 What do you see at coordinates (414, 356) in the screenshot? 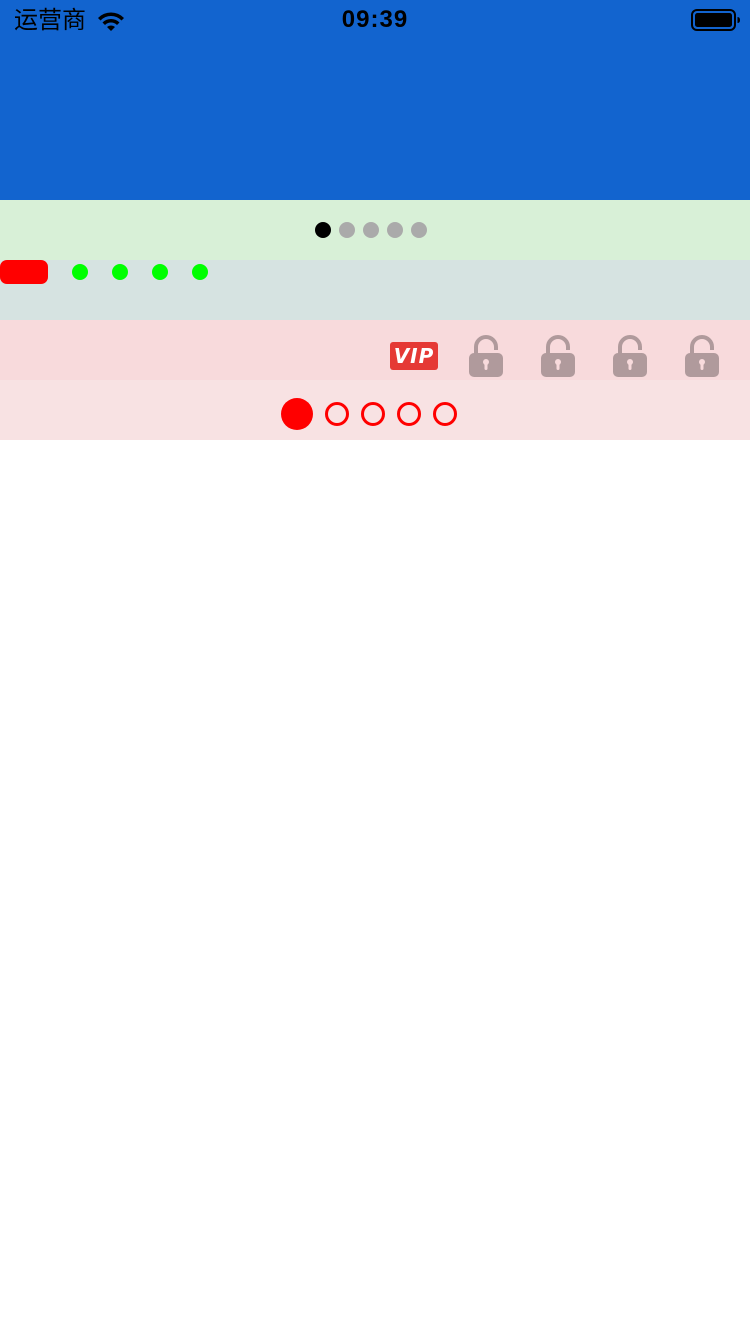
I see `vip-badge: VIP` at bounding box center [414, 356].